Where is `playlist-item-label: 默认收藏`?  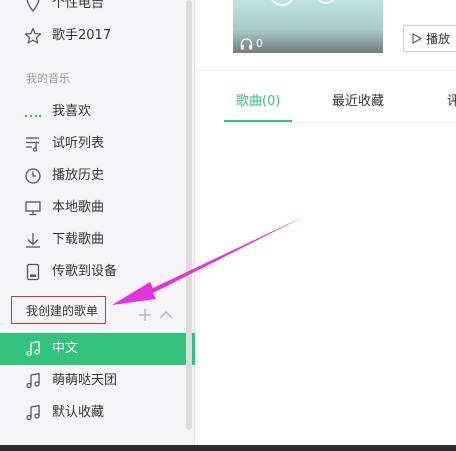
playlist-item-label: 默认收藏 is located at coordinates (78, 412).